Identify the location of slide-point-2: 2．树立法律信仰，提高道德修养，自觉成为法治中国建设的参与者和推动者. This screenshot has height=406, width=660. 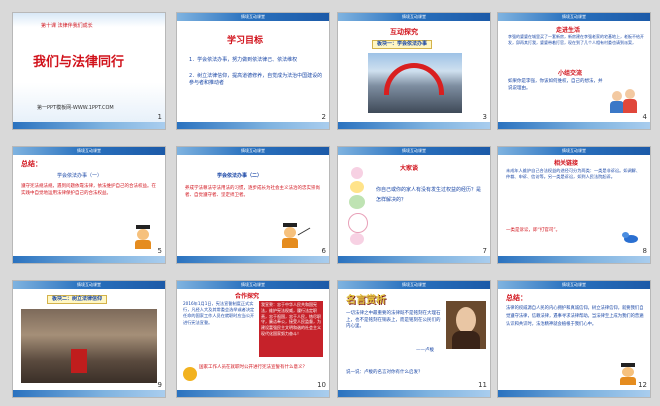
(256, 79).